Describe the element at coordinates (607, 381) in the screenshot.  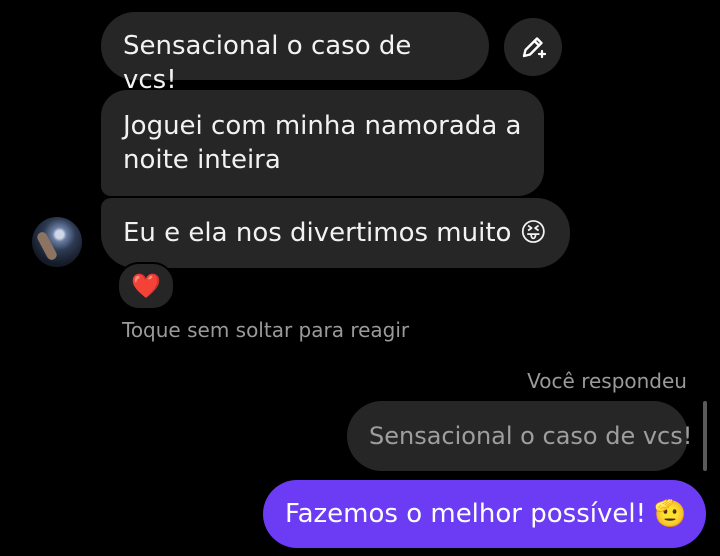
I see `reply-label: Você respondeu` at that location.